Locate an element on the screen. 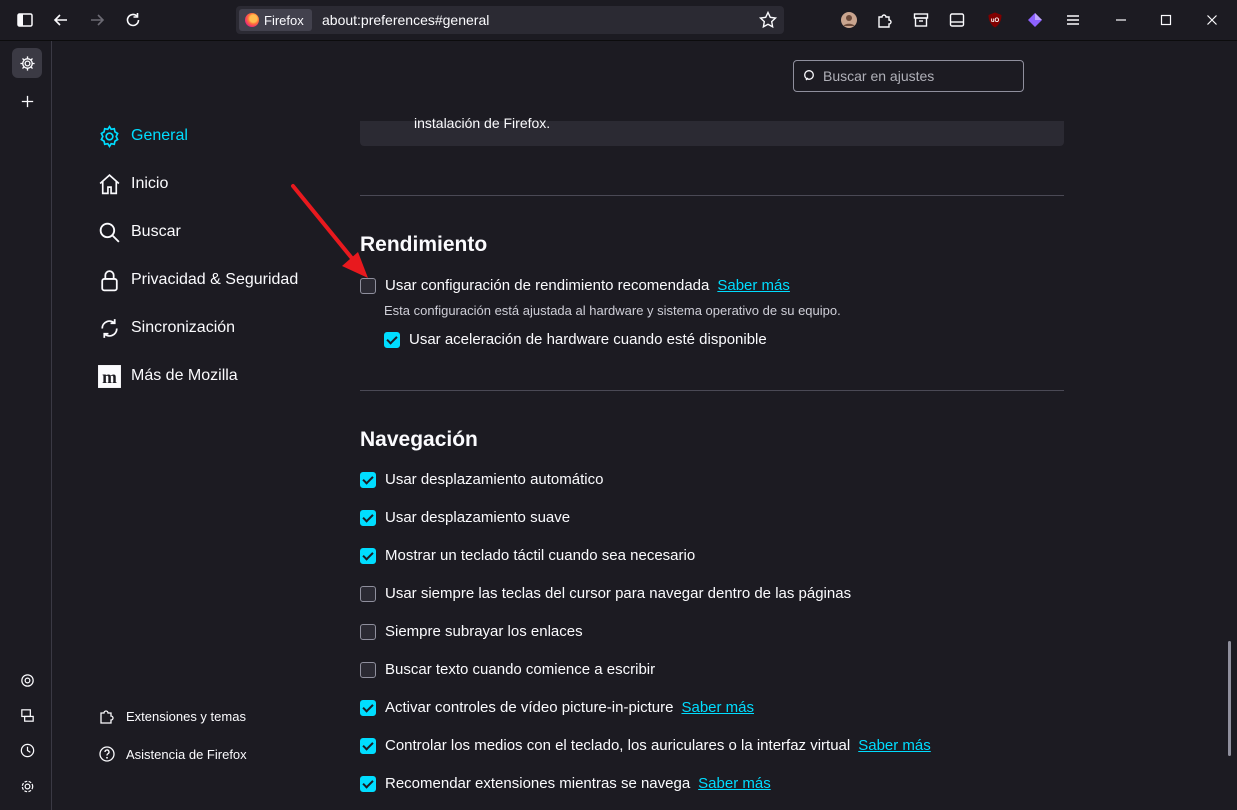  svg-text: m is located at coordinates (109, 376).